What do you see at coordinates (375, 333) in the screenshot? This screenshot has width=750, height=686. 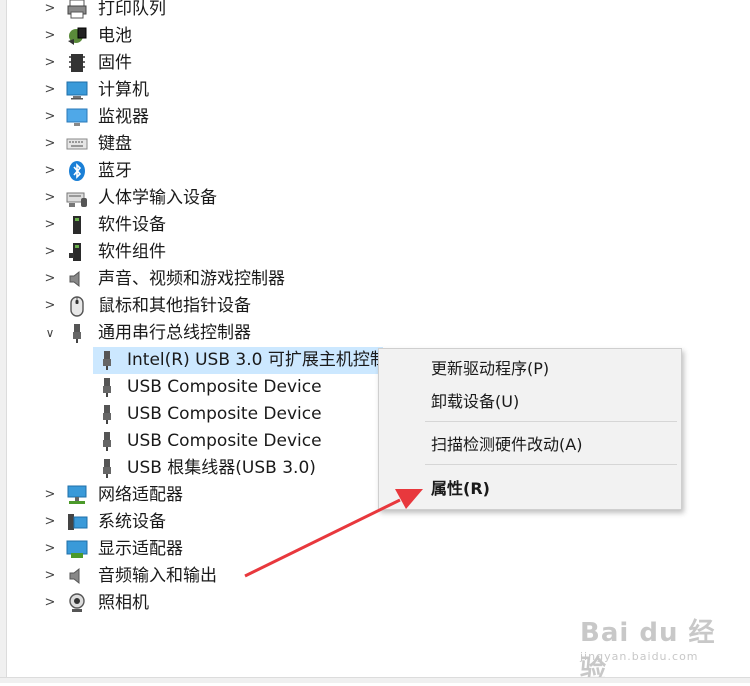 I see `tree-item-usb-controllers: ∨ 通用串行总线控制器` at bounding box center [375, 333].